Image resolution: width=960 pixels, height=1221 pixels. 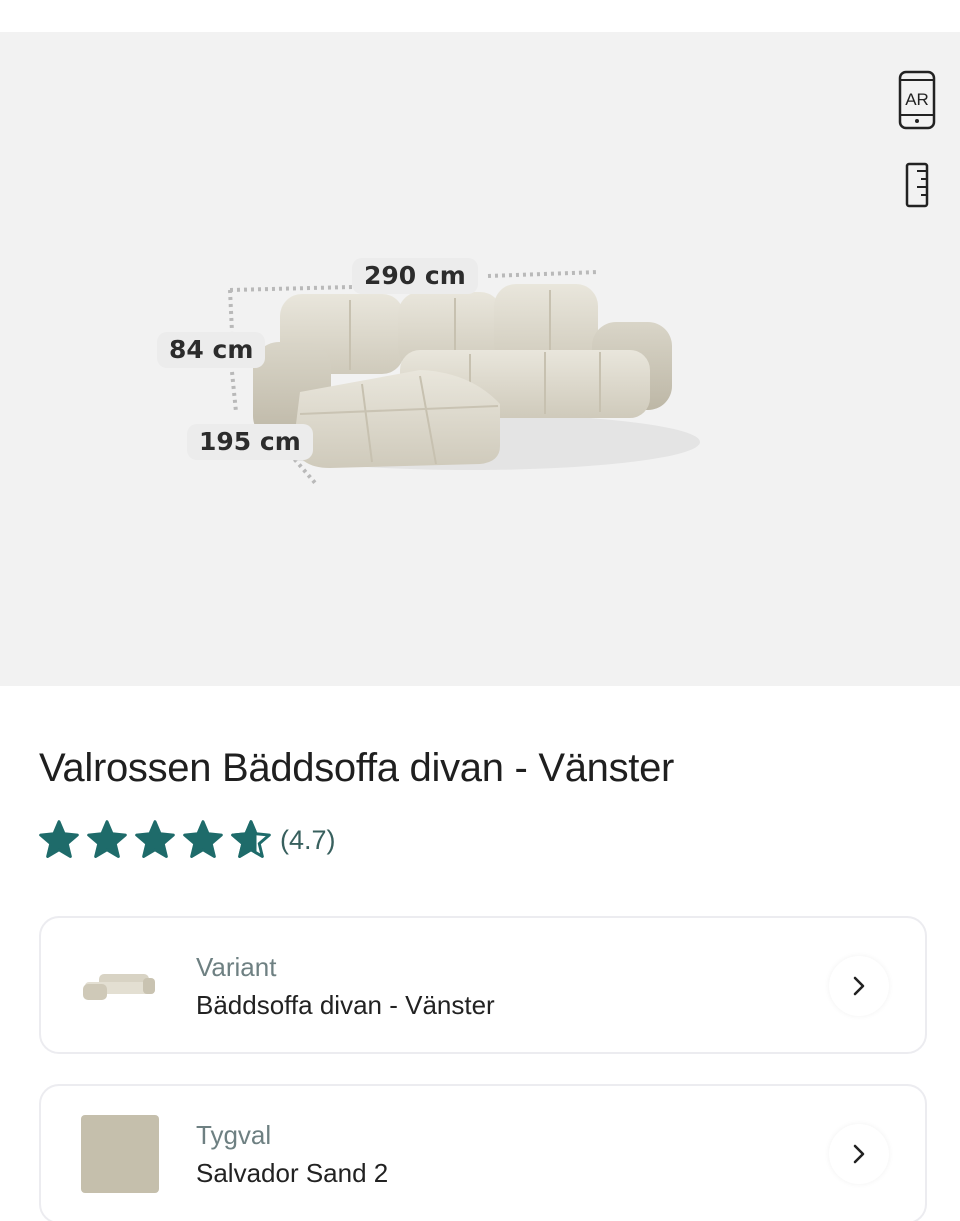 I want to click on variant-selector: Variant Bäddsoffa divan - Vänster, so click(x=483, y=985).